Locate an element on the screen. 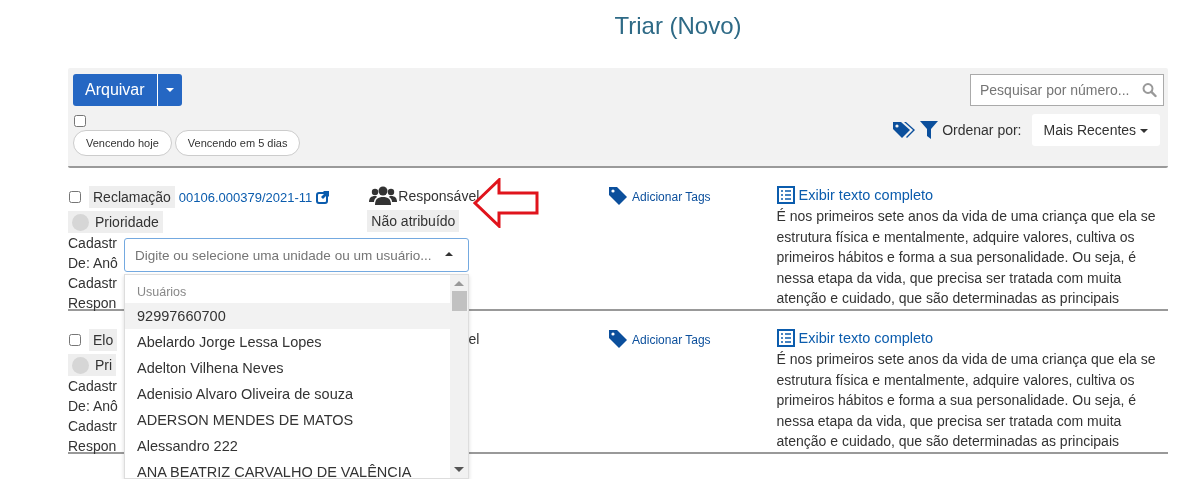 Image resolution: width=1198 pixels, height=479 pixels. page-title: Triar (Novo) is located at coordinates (678, 26).